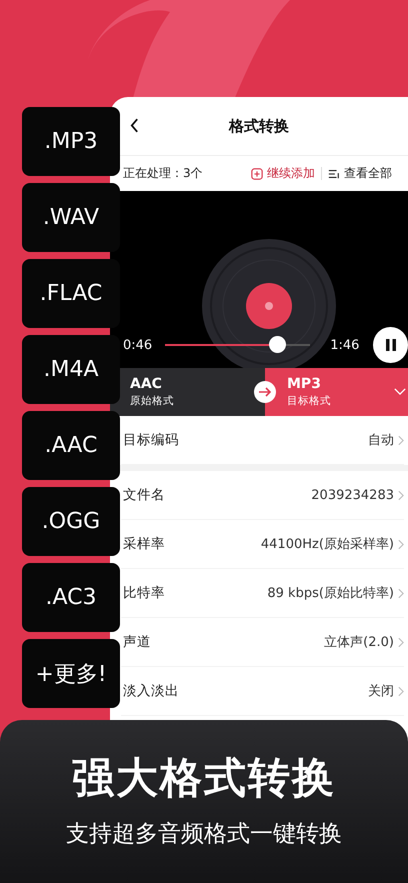 The image size is (408, 883). Describe the element at coordinates (204, 834) in the screenshot. I see `banner-subtitle: 支持超多音频格式一键转换` at that location.